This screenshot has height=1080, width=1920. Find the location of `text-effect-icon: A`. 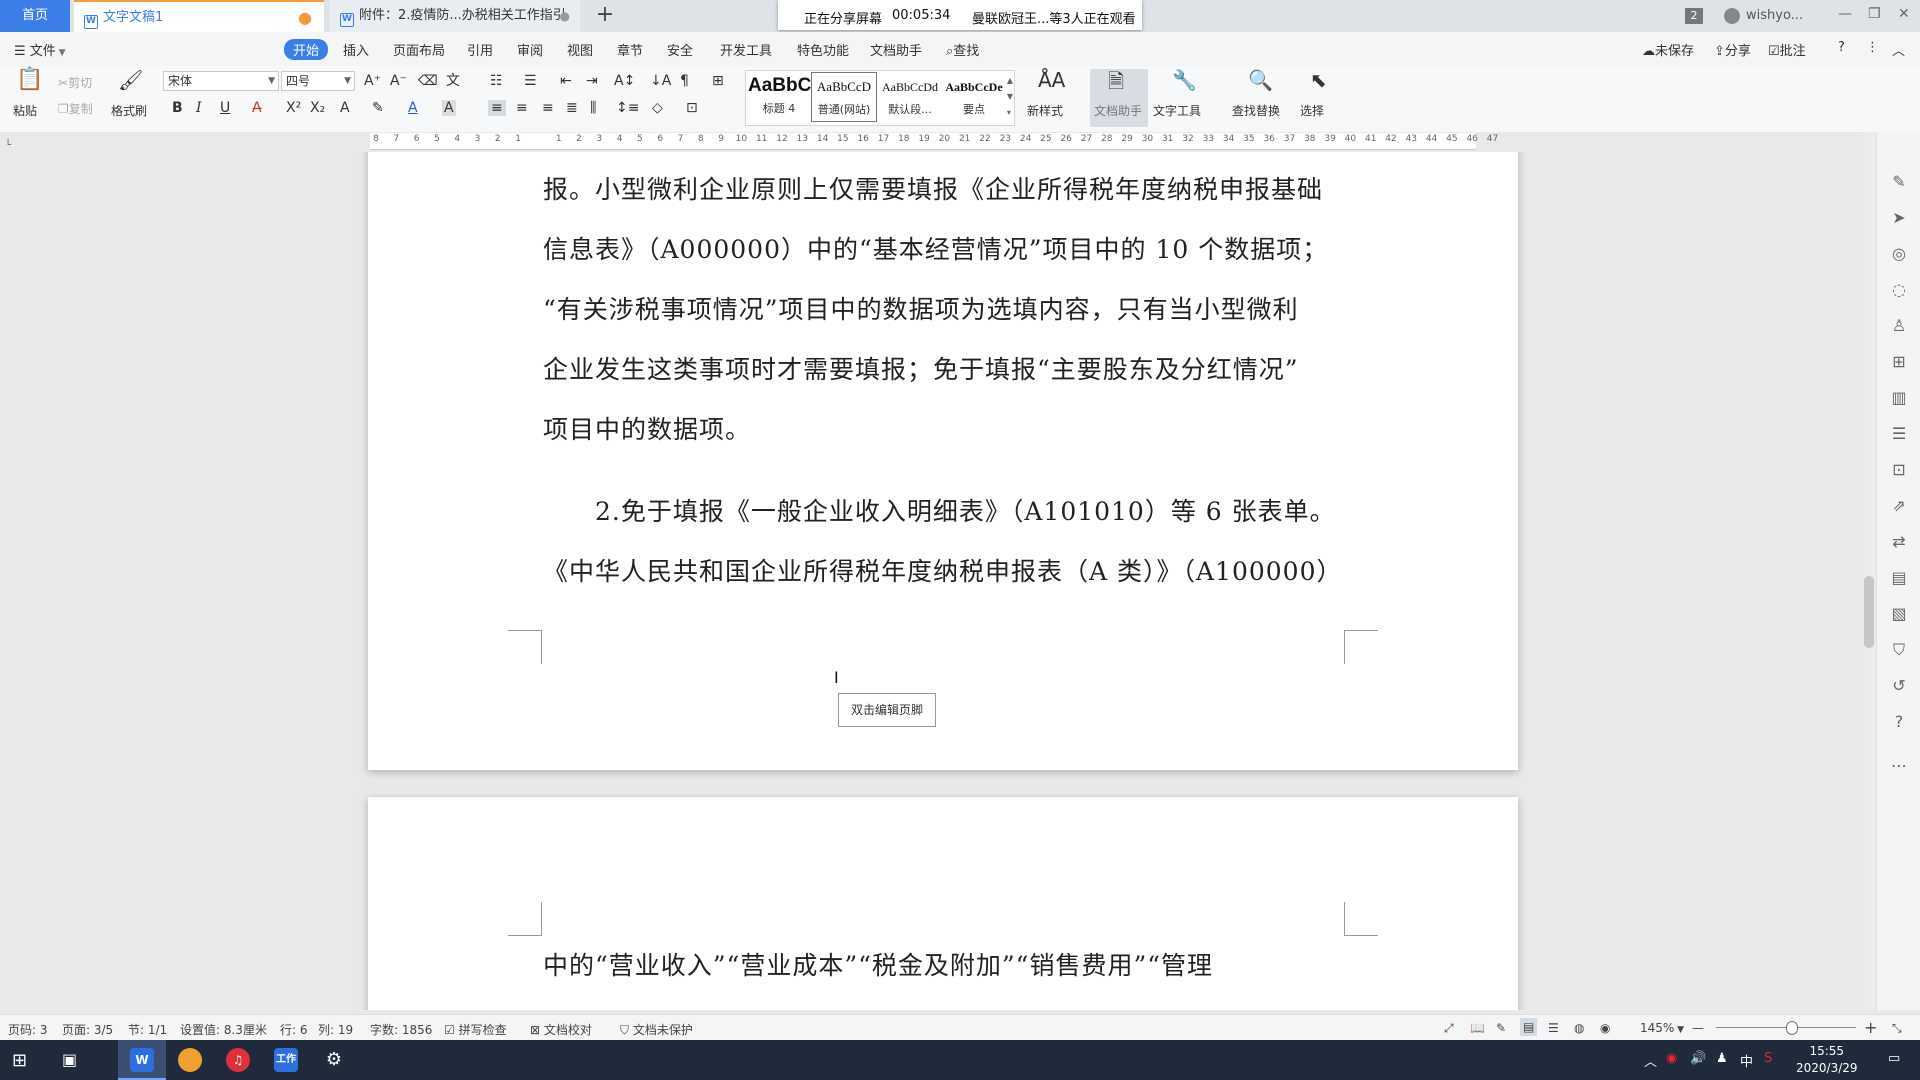

text-effect-icon: A is located at coordinates (345, 108).